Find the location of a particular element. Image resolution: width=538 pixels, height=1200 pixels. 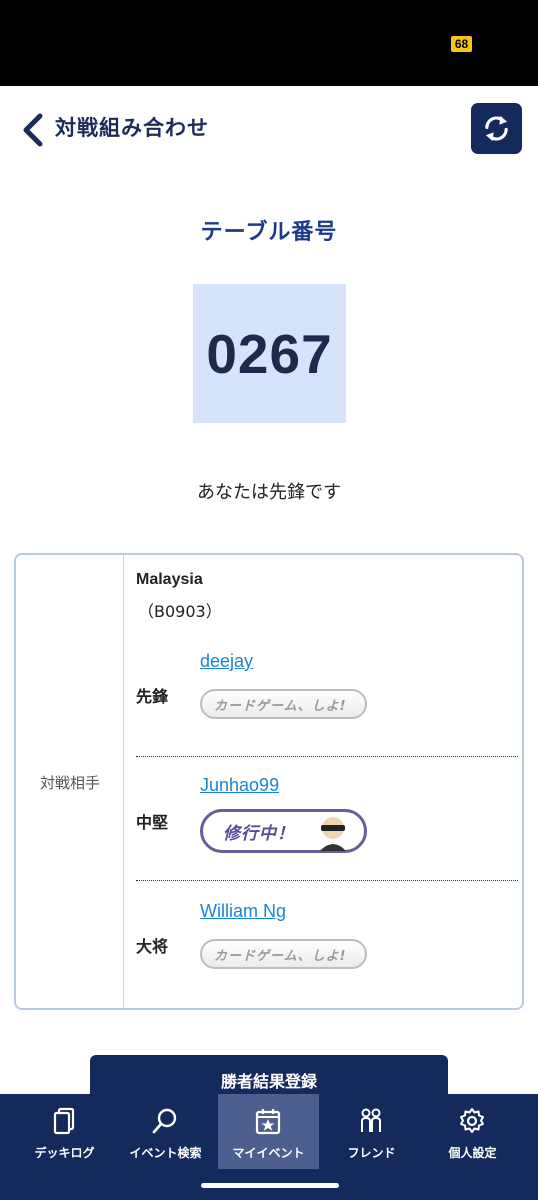

member-role: 先鋒 is located at coordinates (152, 696).